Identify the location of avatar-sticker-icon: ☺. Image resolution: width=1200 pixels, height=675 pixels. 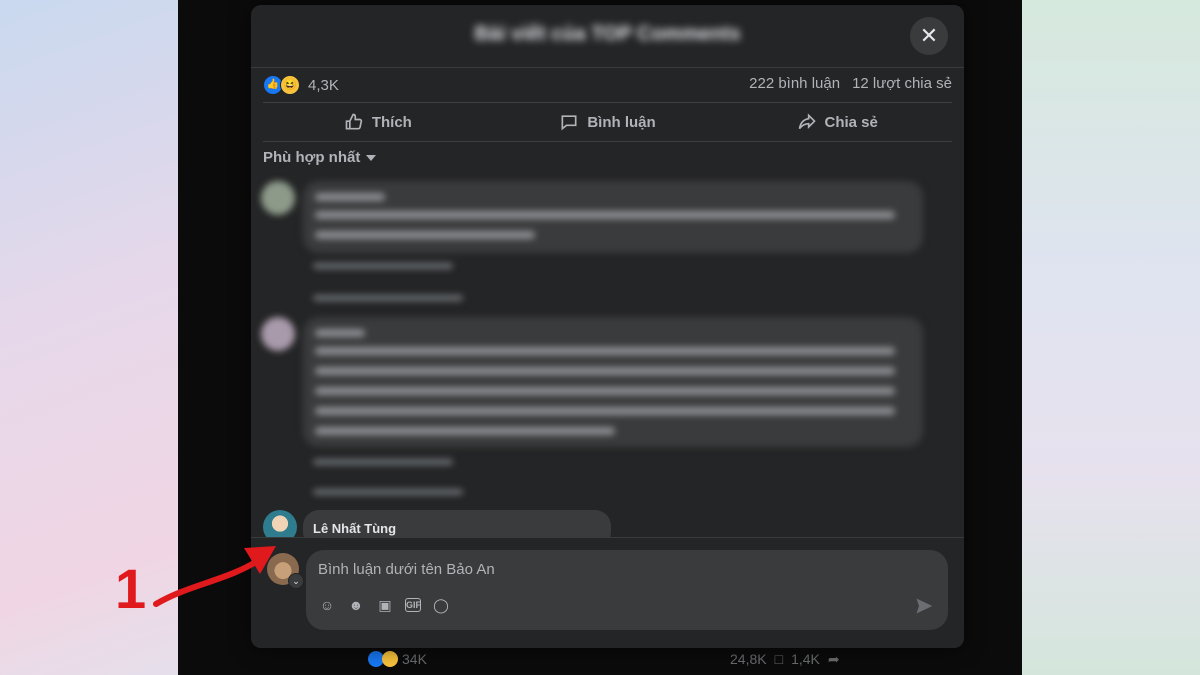
(327, 605).